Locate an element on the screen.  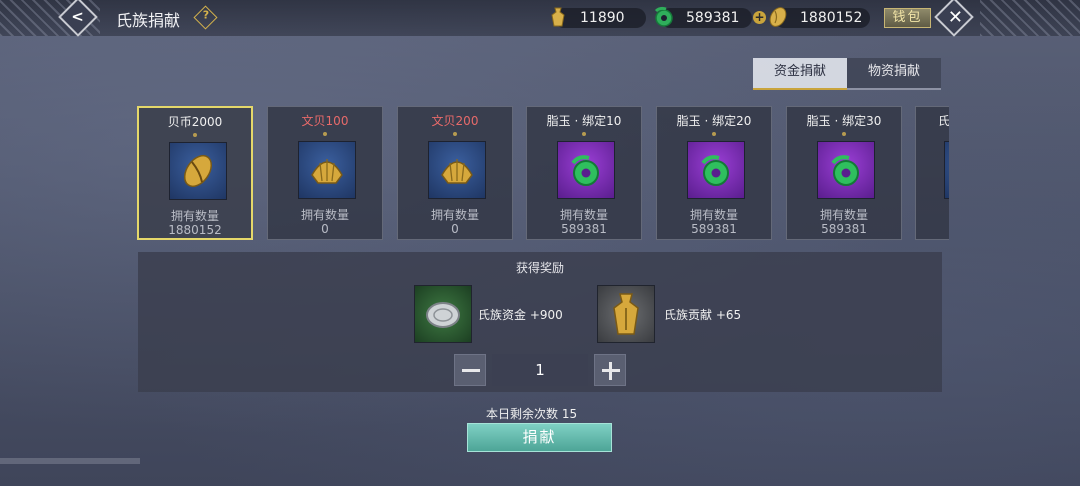
top-bar: < 氏族捐献 ? 11890 589381 + 1880152 钱包 ✕ is located at coordinates (540, 18).